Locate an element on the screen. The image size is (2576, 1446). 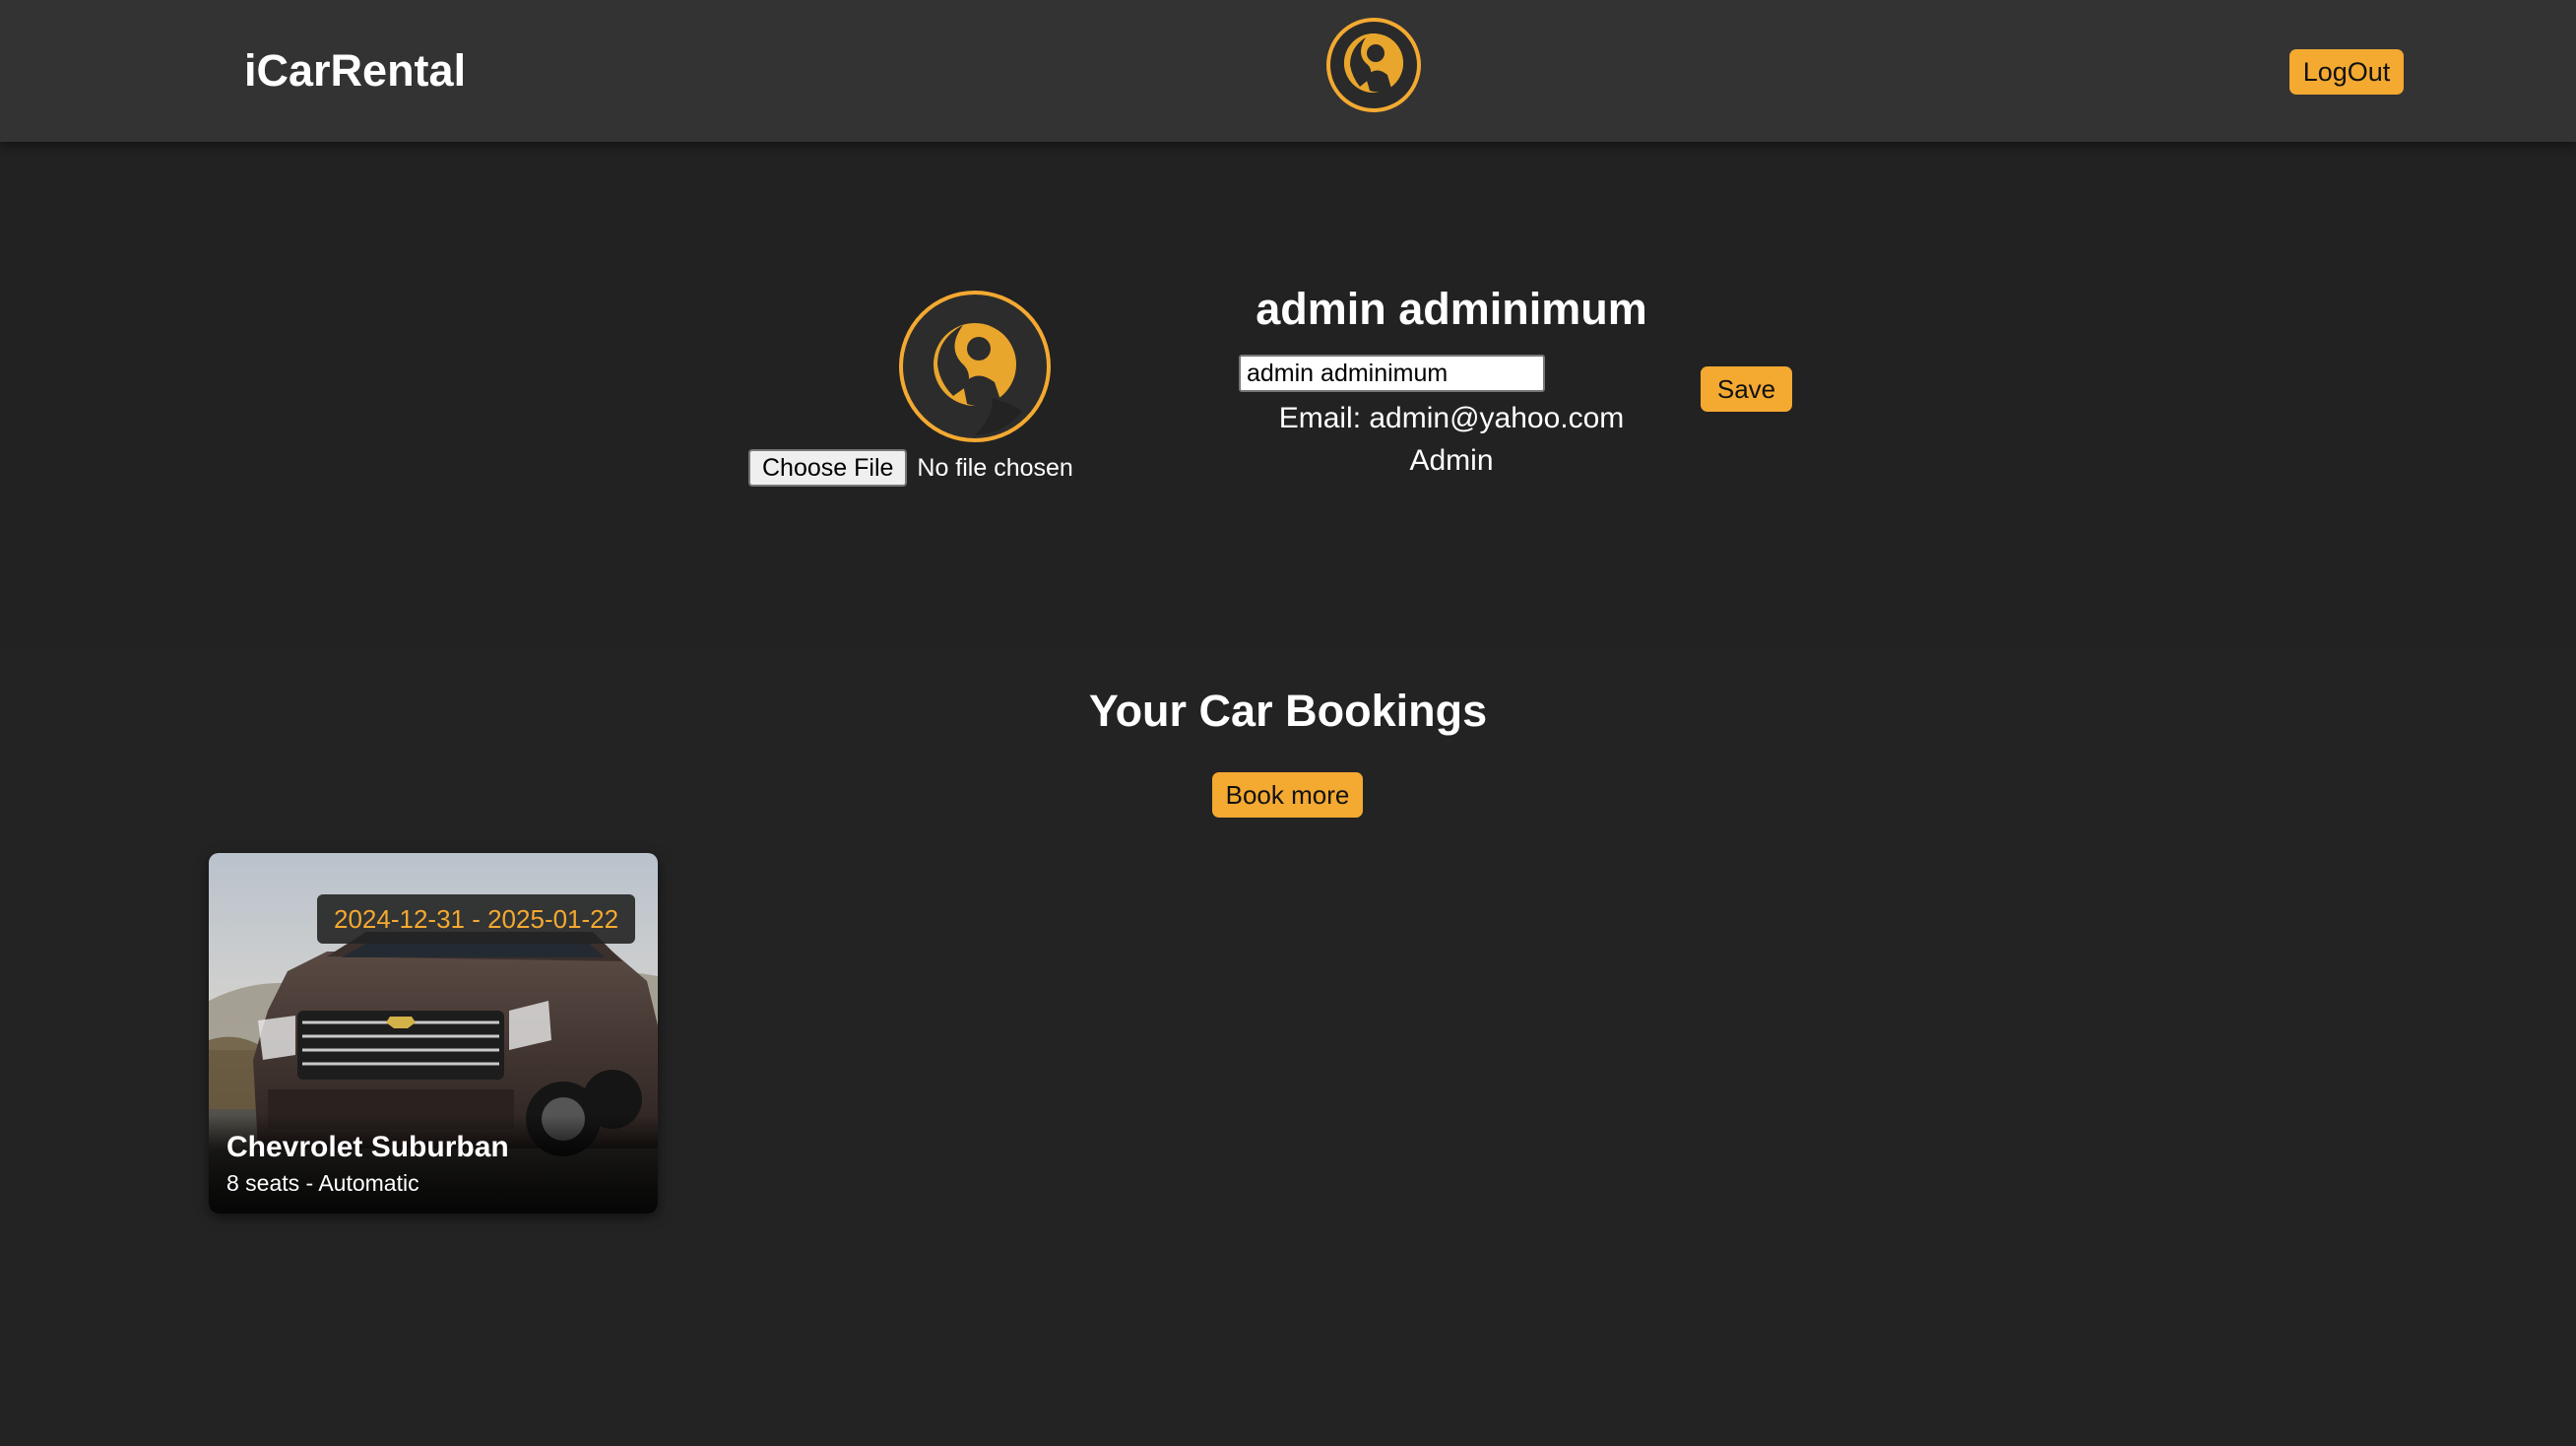
book-more-button: Book more is located at coordinates (1287, 795).